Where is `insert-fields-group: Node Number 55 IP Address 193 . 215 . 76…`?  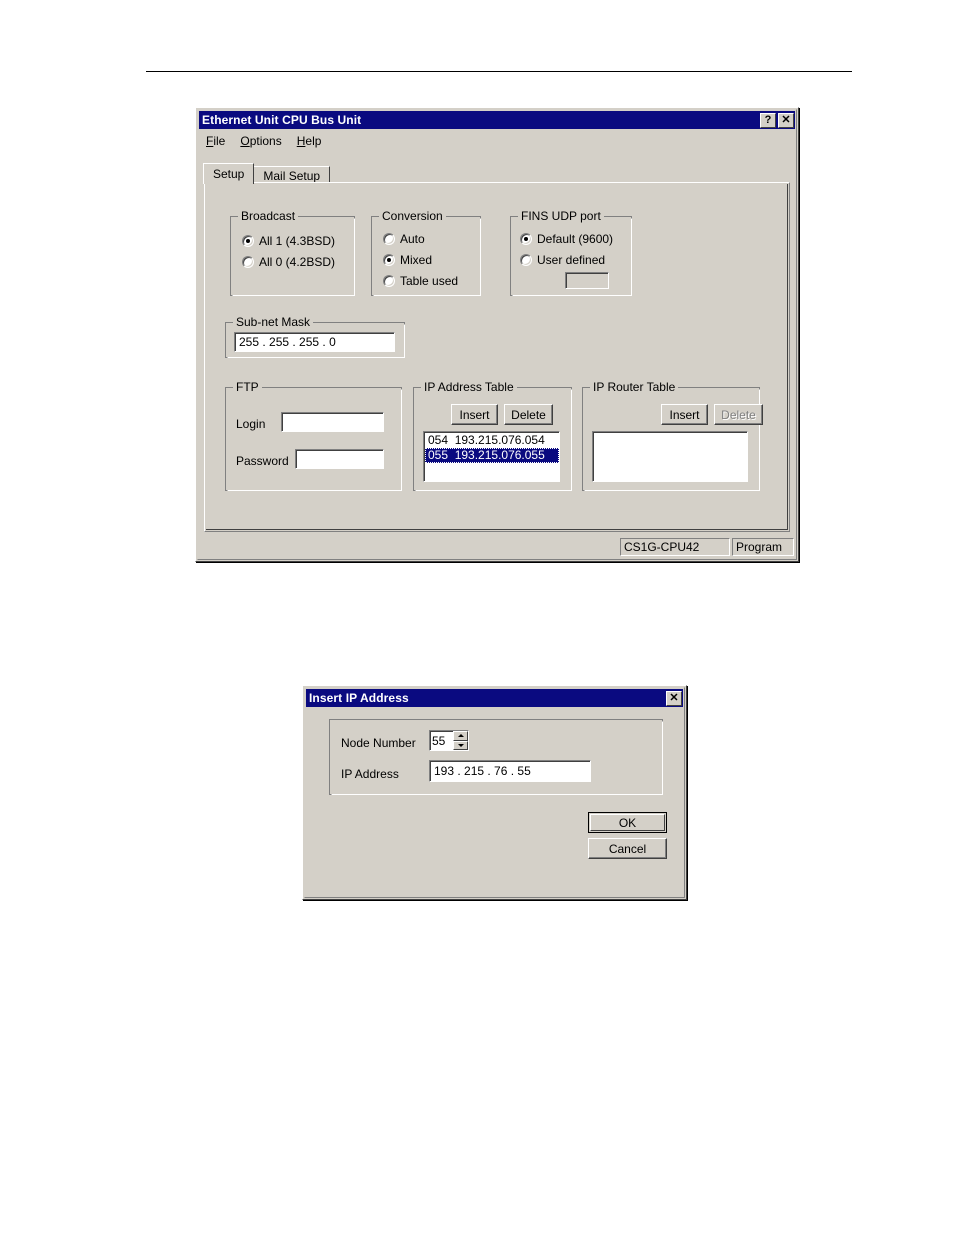 insert-fields-group: Node Number 55 IP Address 193 . 215 . 76… is located at coordinates (496, 757).